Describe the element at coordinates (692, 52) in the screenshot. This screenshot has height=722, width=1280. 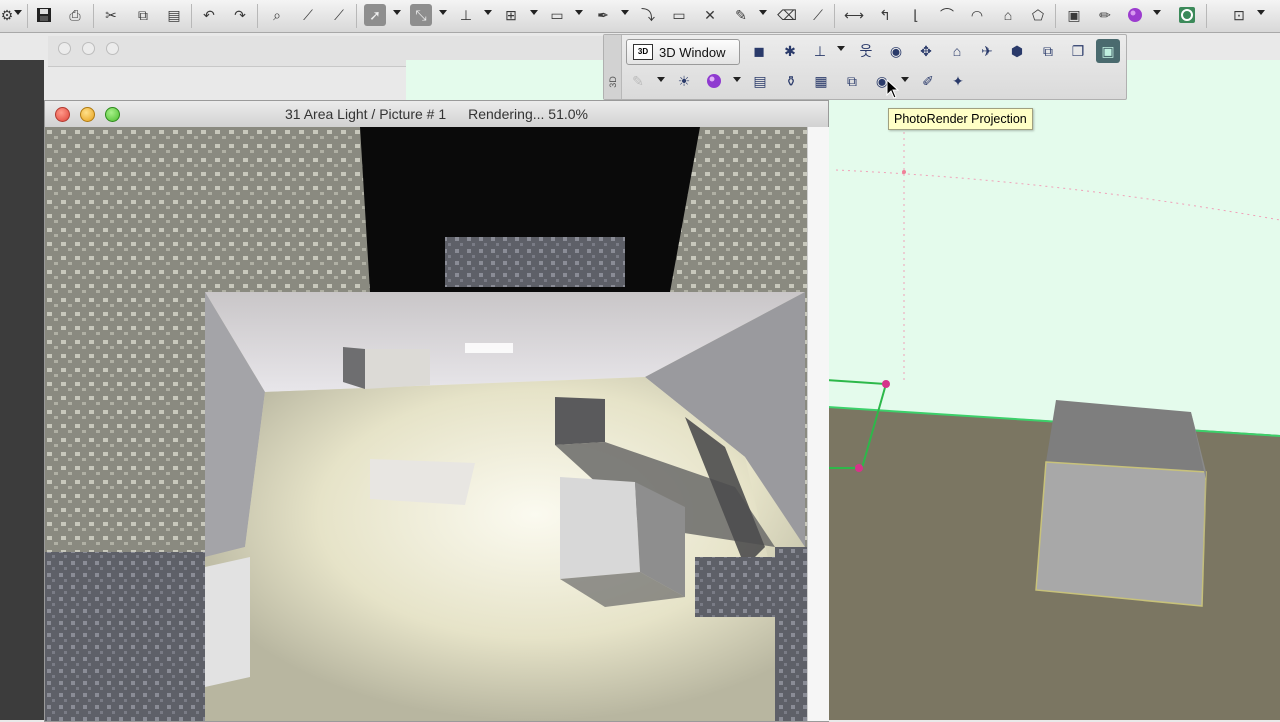
I see `3d-window-button-label: 3D Window` at that location.